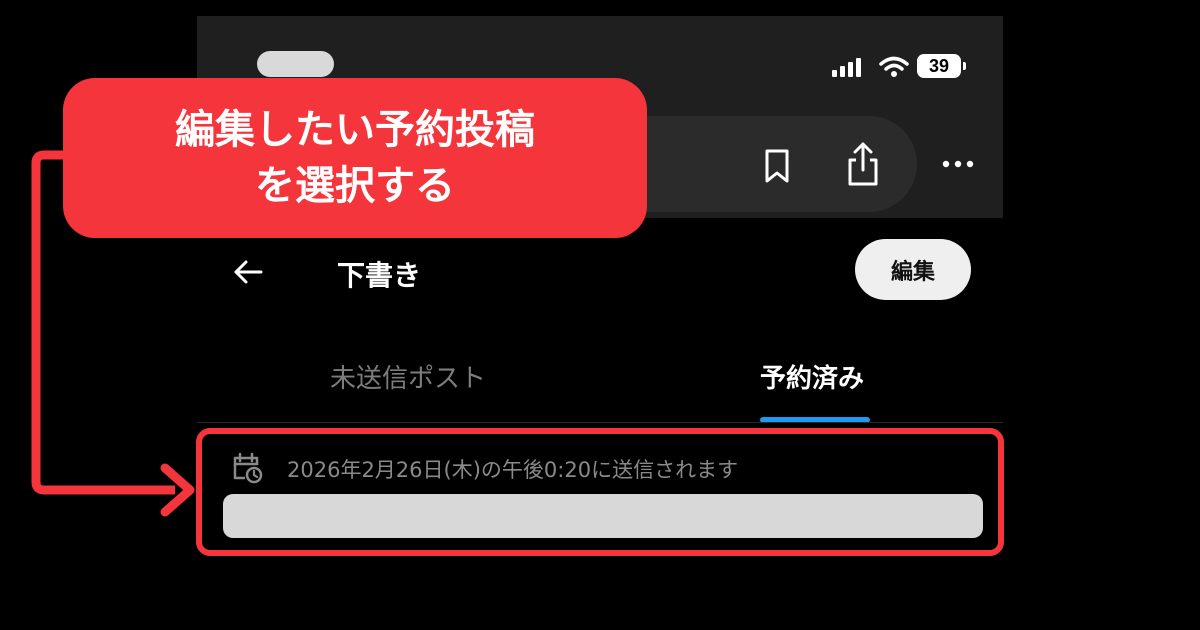  I want to click on highlight-frame, so click(600, 492).